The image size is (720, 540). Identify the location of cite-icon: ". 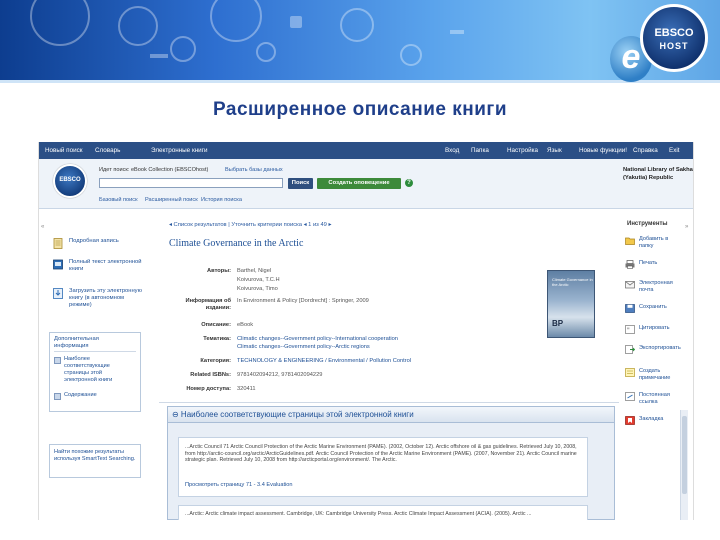
(630, 329).